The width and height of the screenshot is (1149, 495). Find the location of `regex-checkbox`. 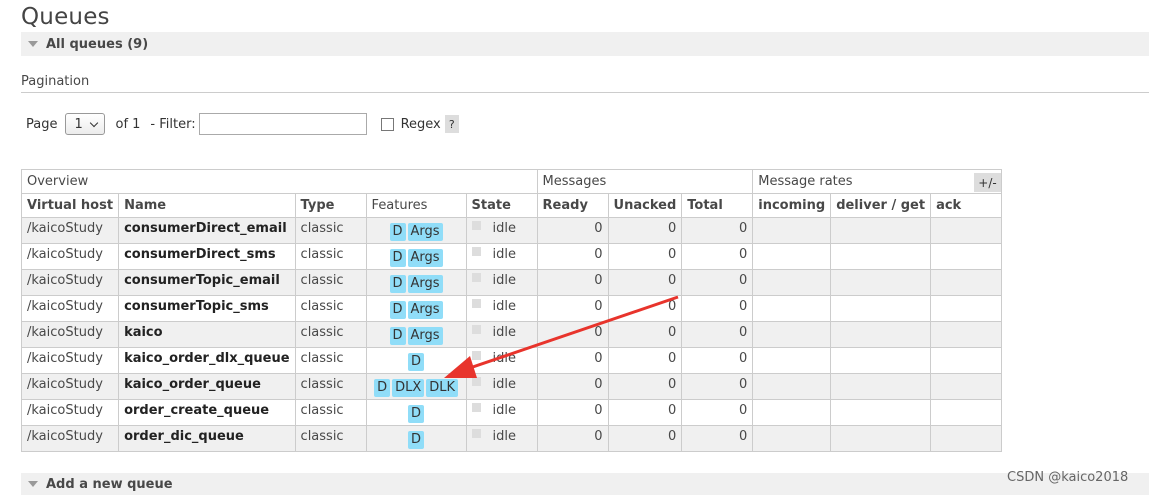

regex-checkbox is located at coordinates (387, 124).